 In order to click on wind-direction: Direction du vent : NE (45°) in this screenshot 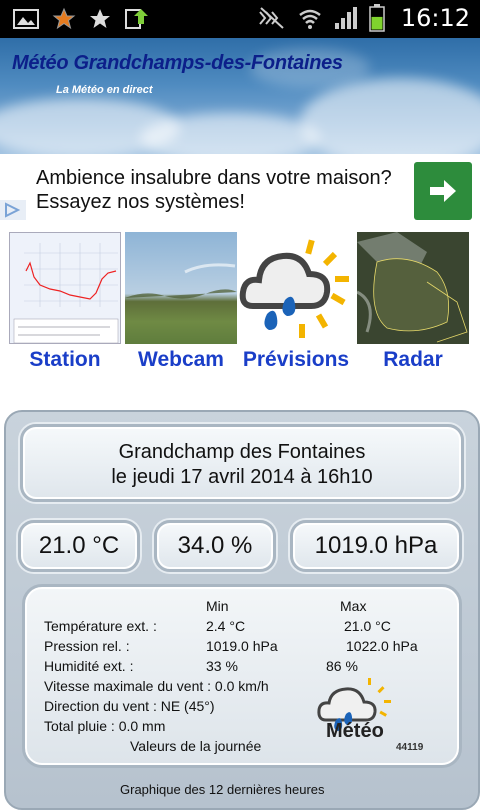, I will do `click(129, 706)`.